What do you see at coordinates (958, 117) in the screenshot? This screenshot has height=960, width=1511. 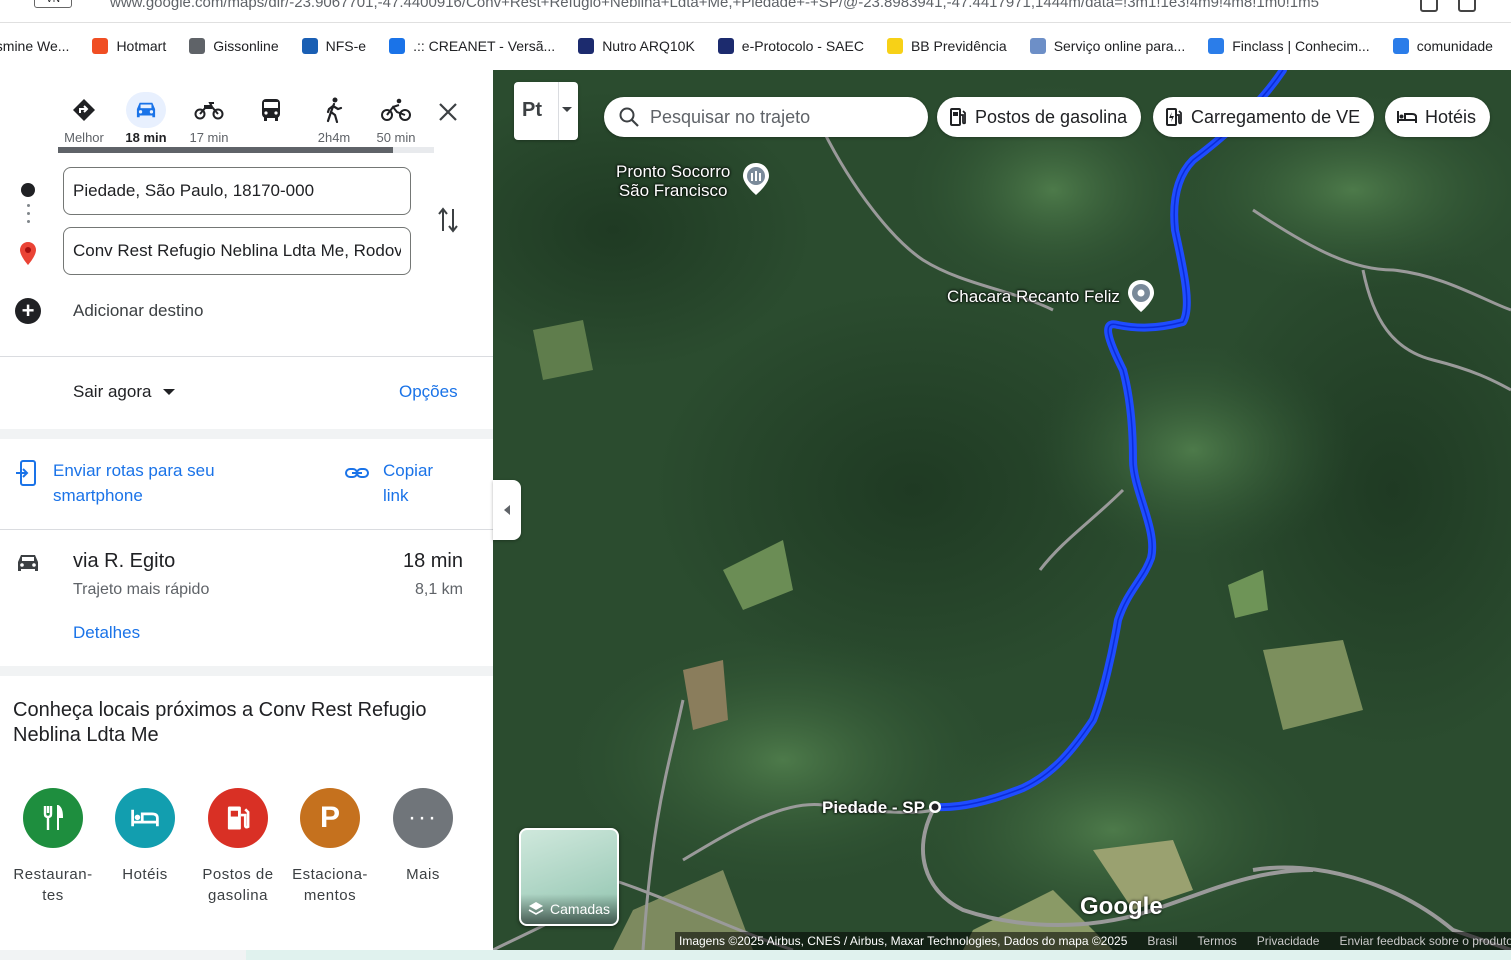 I see `gas-station-icon` at bounding box center [958, 117].